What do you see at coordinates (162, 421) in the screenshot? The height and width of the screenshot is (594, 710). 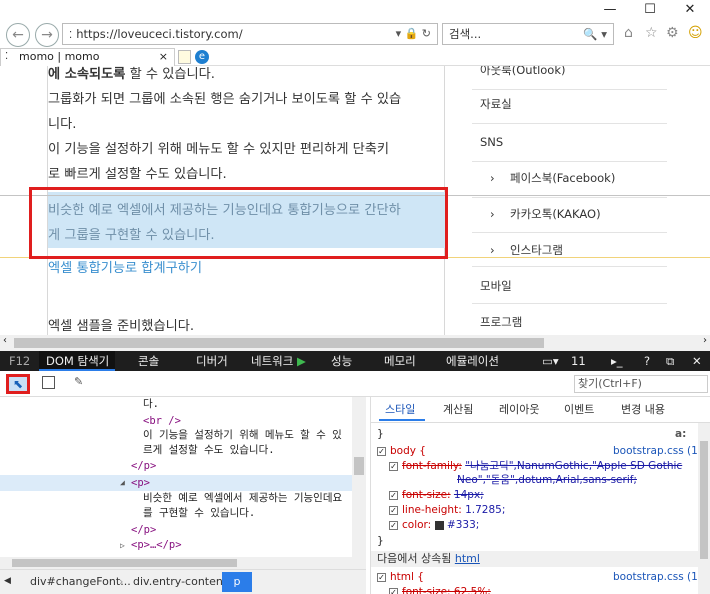 I see `dom-br-node: <br />` at bounding box center [162, 421].